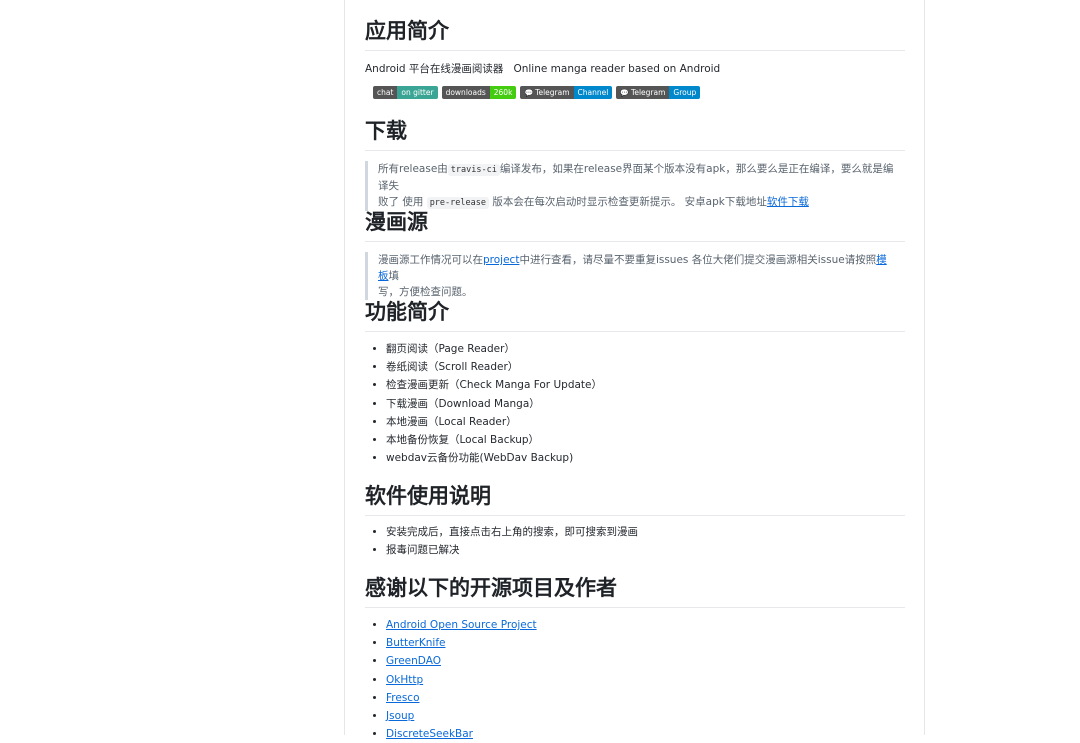 The image size is (1080, 743). I want to click on link-fresco: Fresco, so click(403, 698).